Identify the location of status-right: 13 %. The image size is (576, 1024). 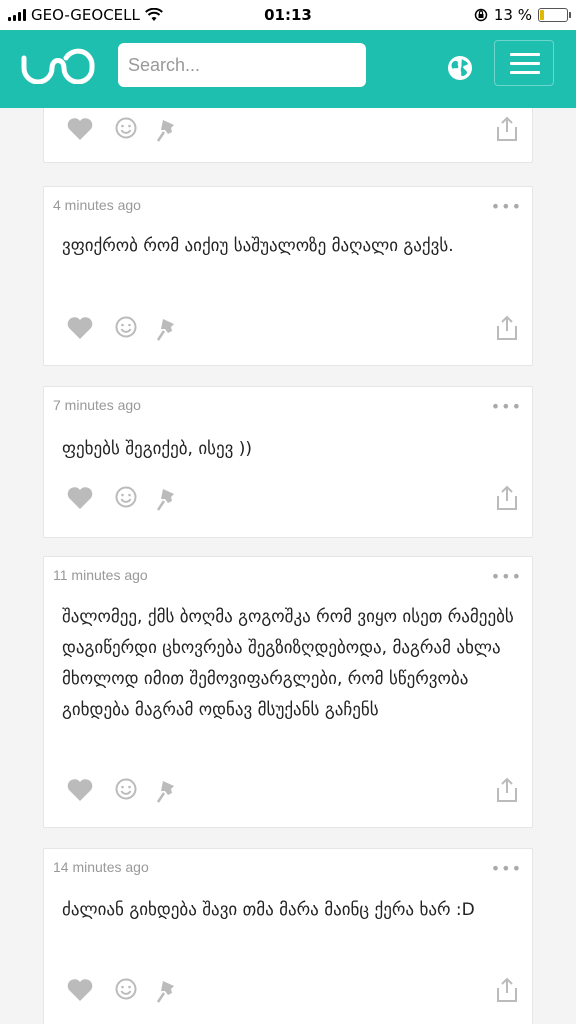
(522, 15).